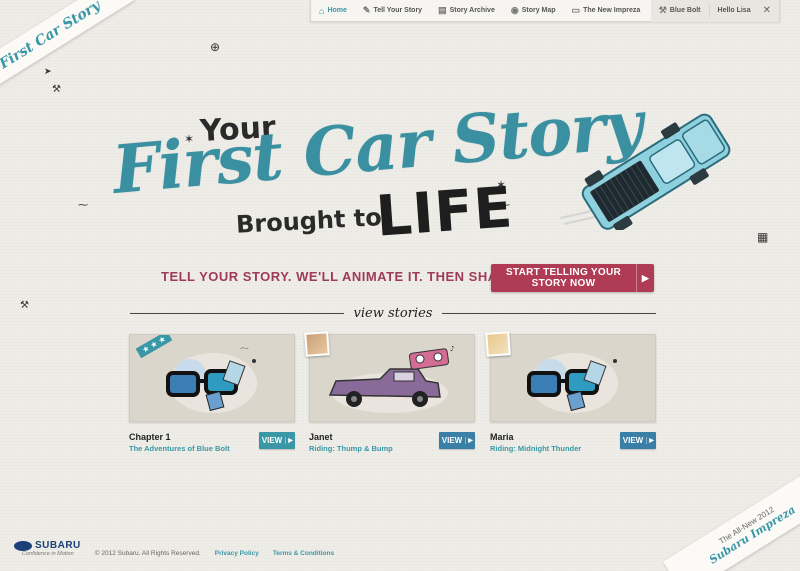 This screenshot has height=571, width=800. Describe the element at coordinates (303, 553) in the screenshot. I see `terms-link: Terms & Conditions` at that location.